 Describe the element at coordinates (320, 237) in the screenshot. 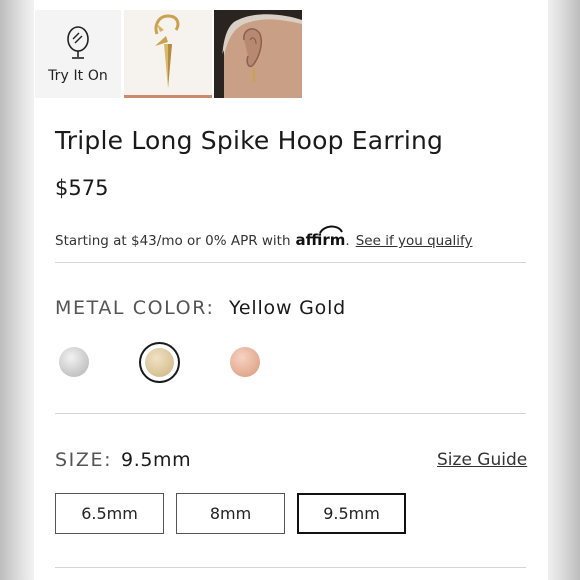

I see `affirm-logo: affirm` at that location.